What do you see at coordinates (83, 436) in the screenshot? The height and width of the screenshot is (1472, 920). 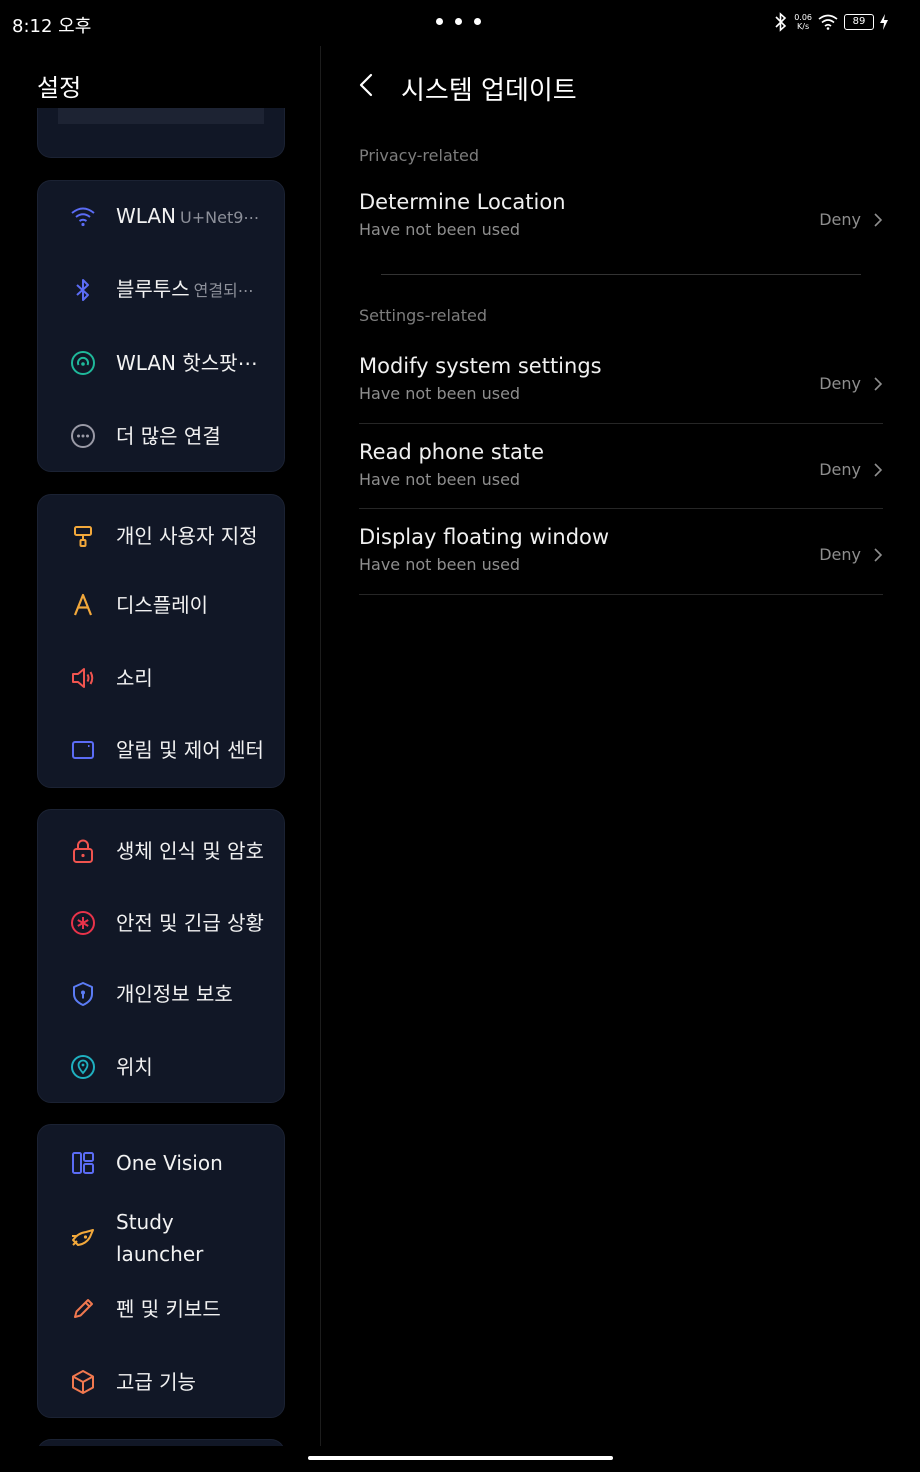 I see `more-icon` at bounding box center [83, 436].